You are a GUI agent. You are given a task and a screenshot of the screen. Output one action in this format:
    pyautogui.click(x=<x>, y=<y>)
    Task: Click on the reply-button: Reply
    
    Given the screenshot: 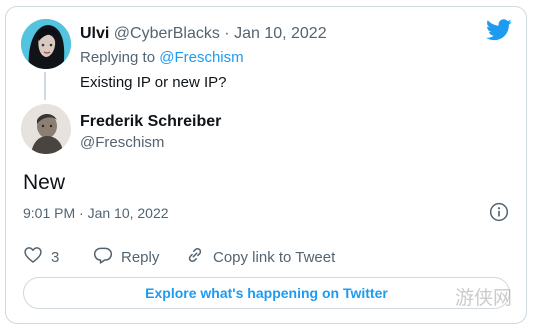 What is the action you would take?
    pyautogui.click(x=126, y=257)
    